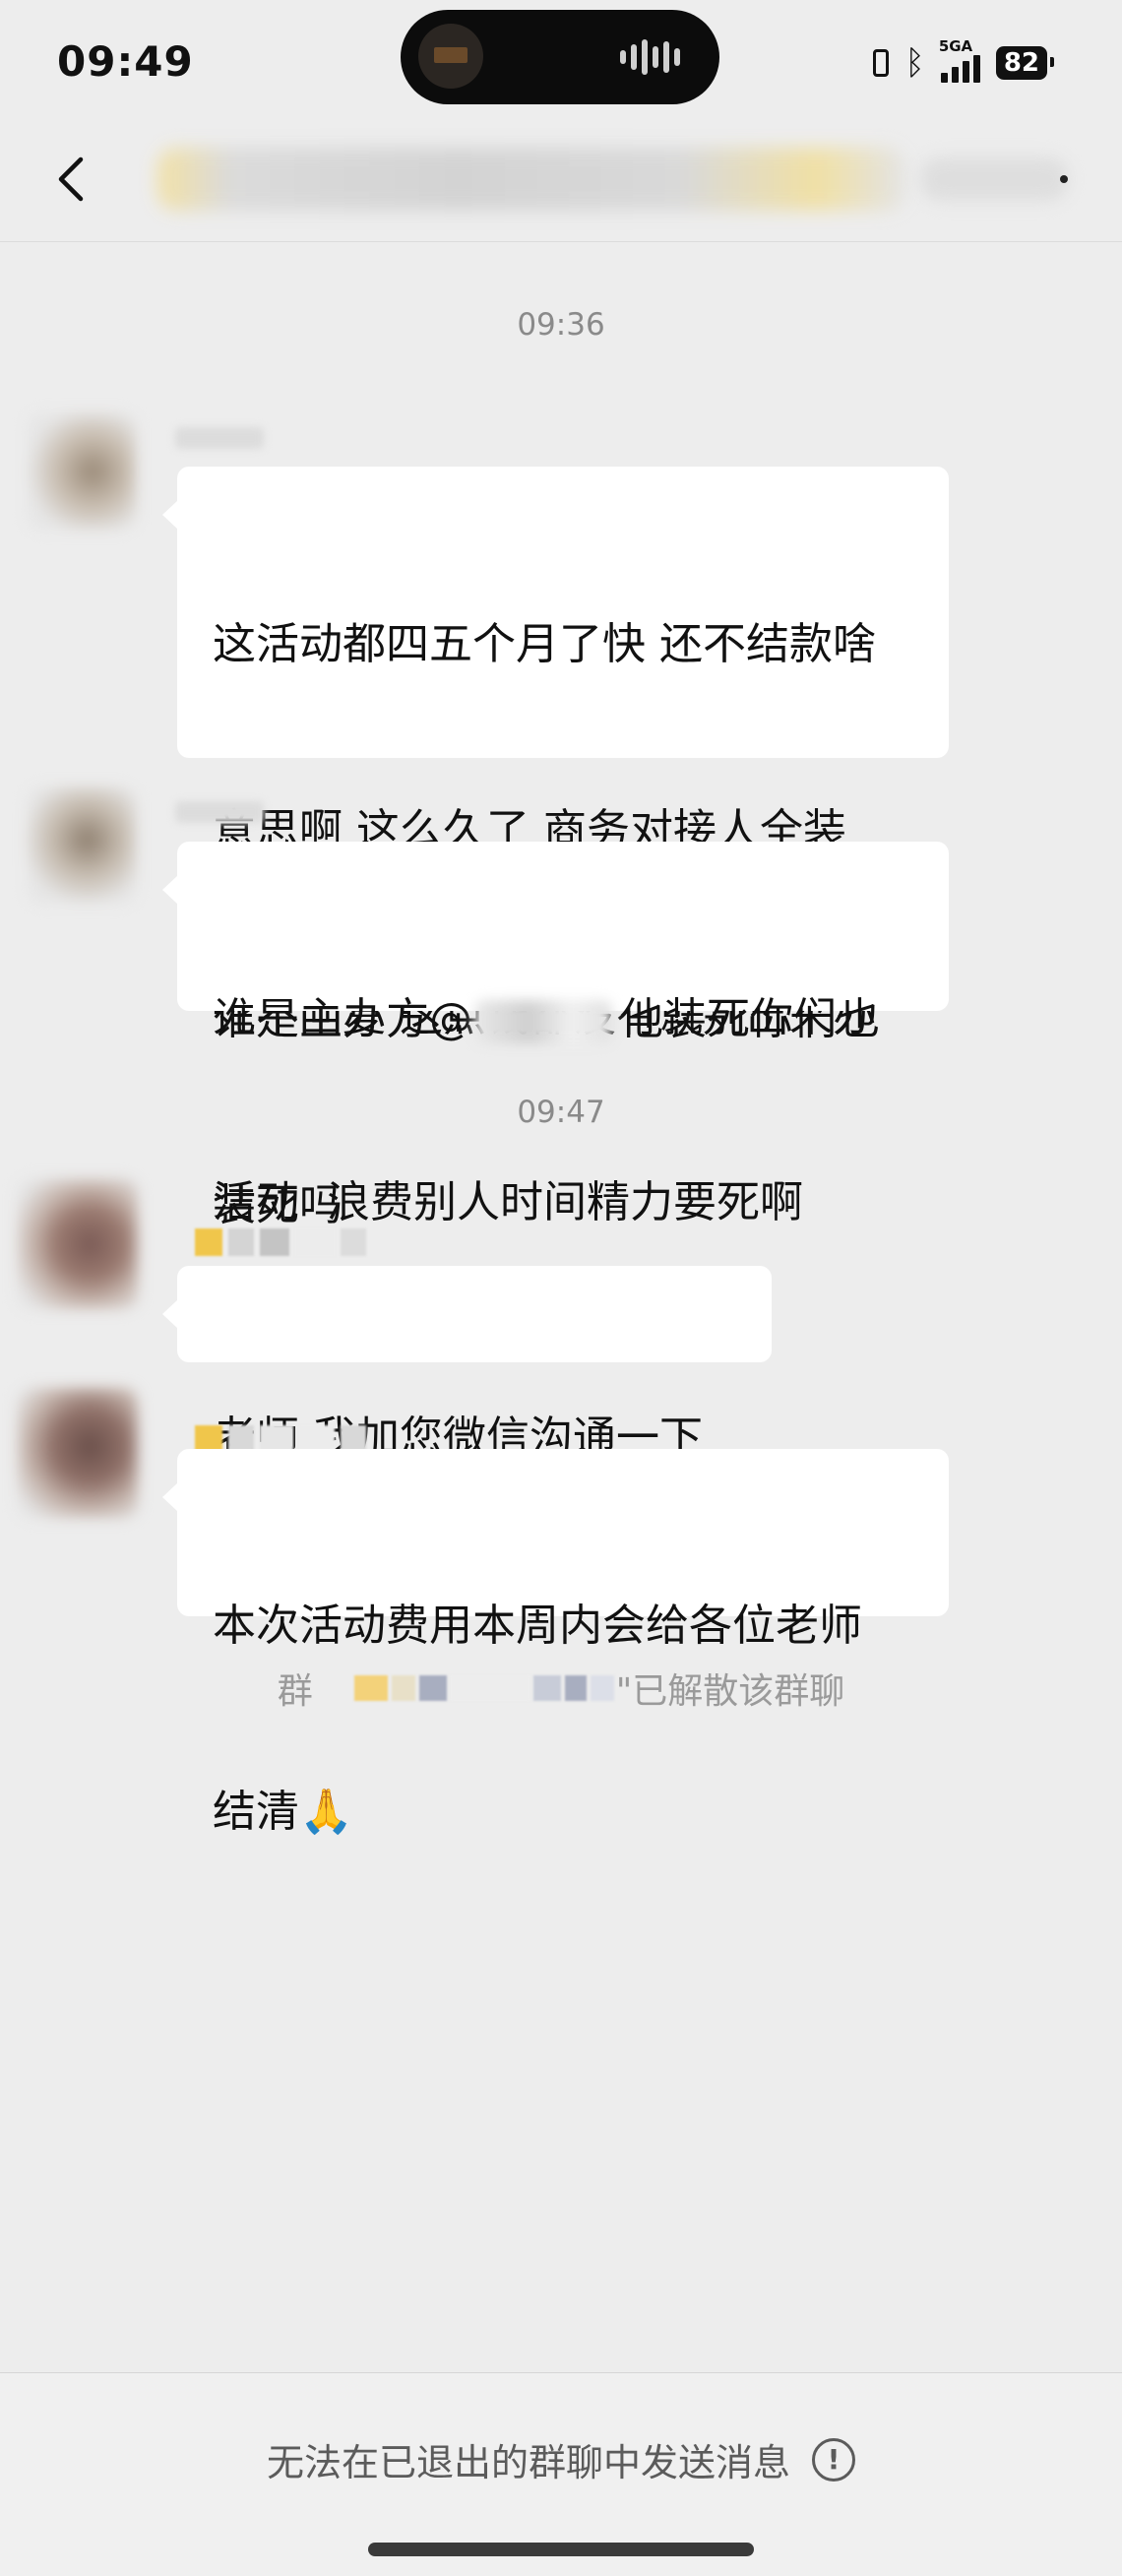 This screenshot has width=1122, height=2576. Describe the element at coordinates (125, 61) in the screenshot. I see `status-time: 09:49` at that location.